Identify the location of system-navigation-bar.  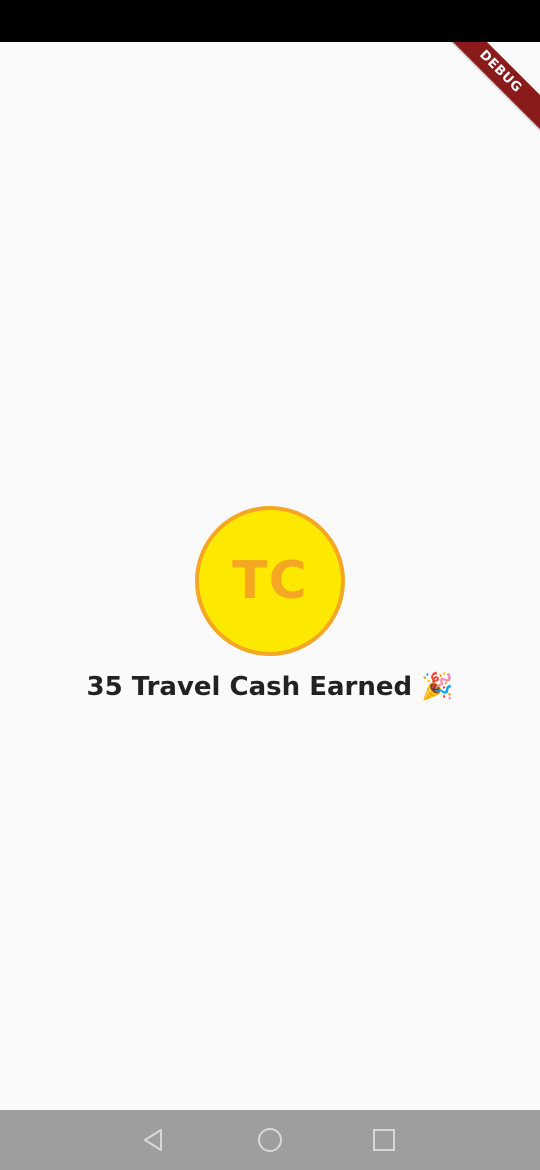
(270, 1140).